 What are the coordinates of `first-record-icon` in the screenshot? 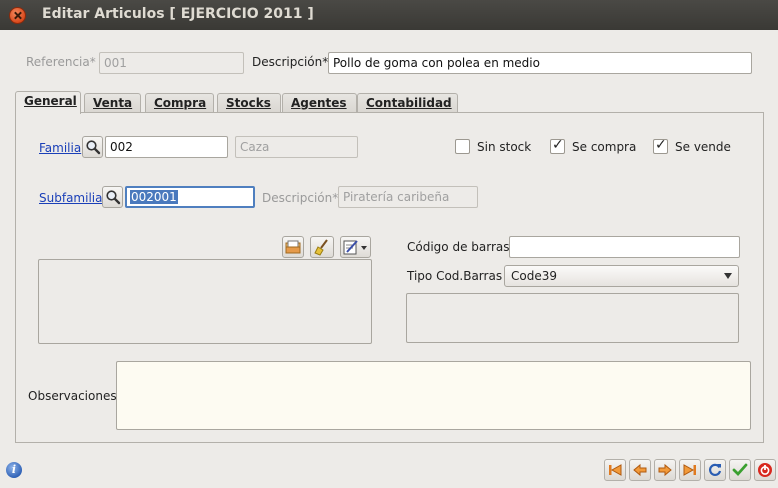 It's located at (615, 470).